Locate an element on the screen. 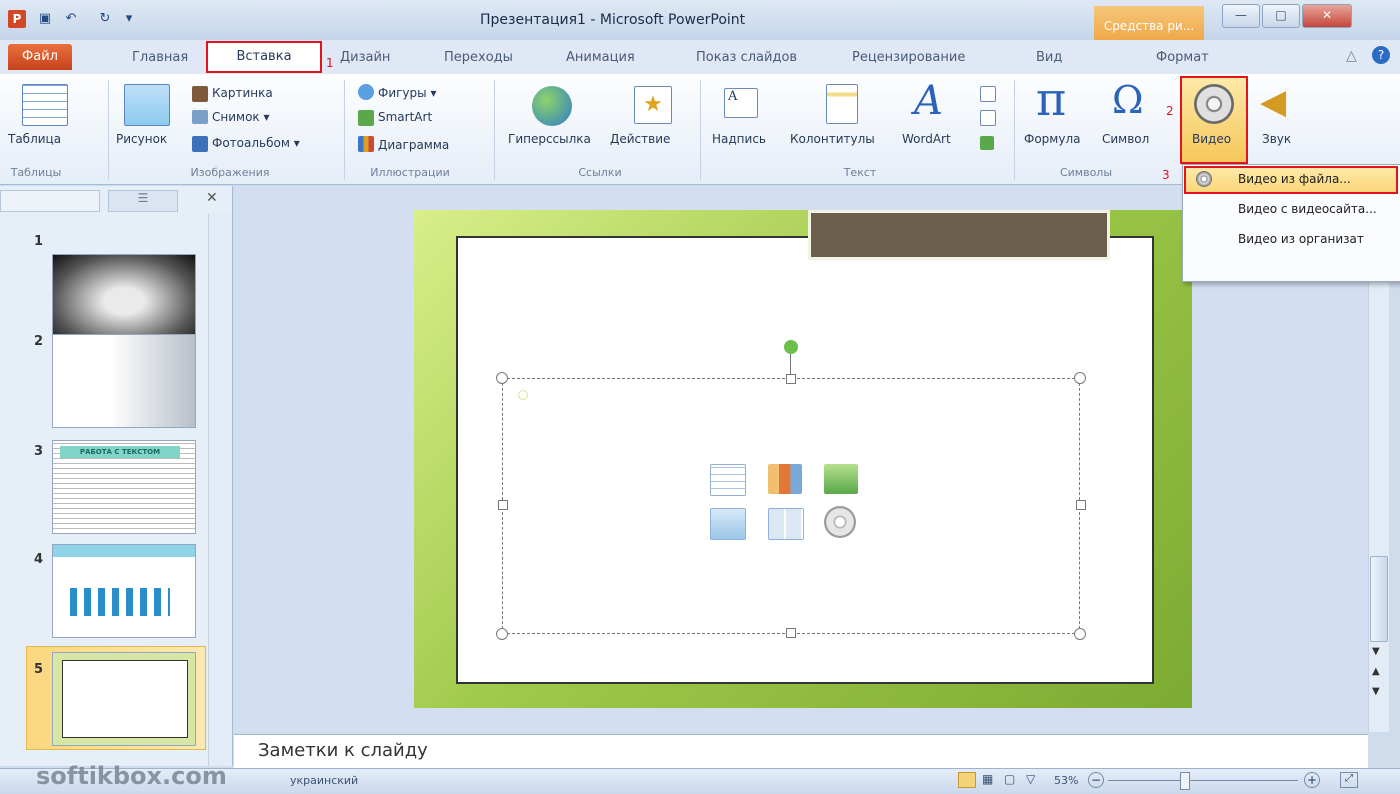 The height and width of the screenshot is (794, 1400). save-icon: ▣ is located at coordinates (45, 19).